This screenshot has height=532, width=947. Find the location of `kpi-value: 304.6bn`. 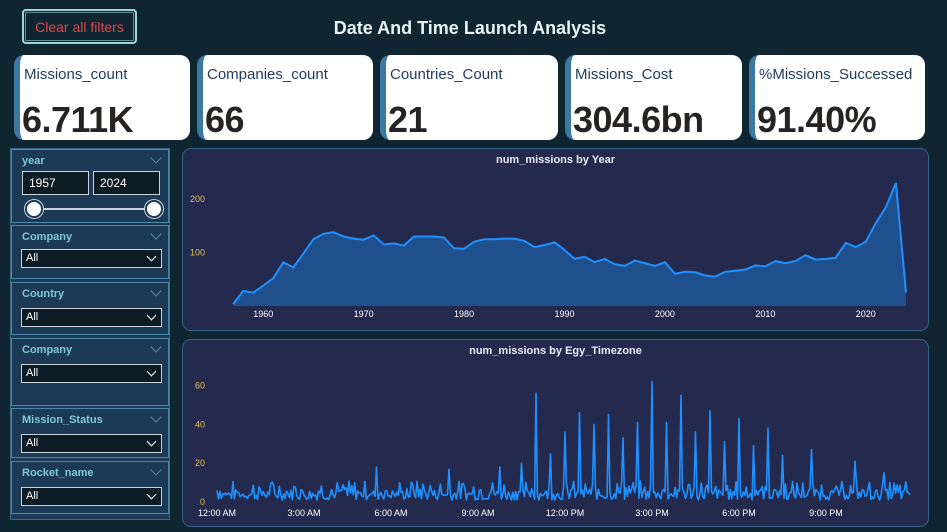

kpi-value: 304.6bn is located at coordinates (638, 119).